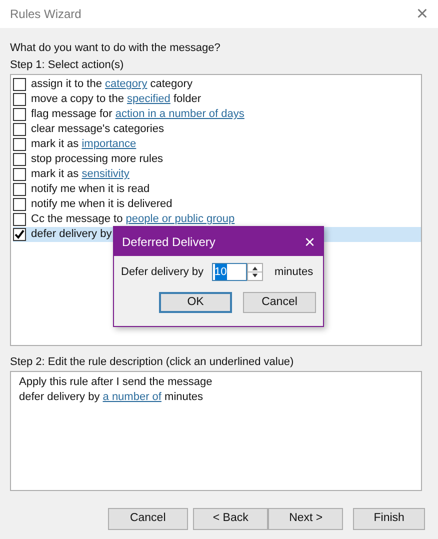  I want to click on prompt-label: What do you want to do with the message?, so click(116, 48).